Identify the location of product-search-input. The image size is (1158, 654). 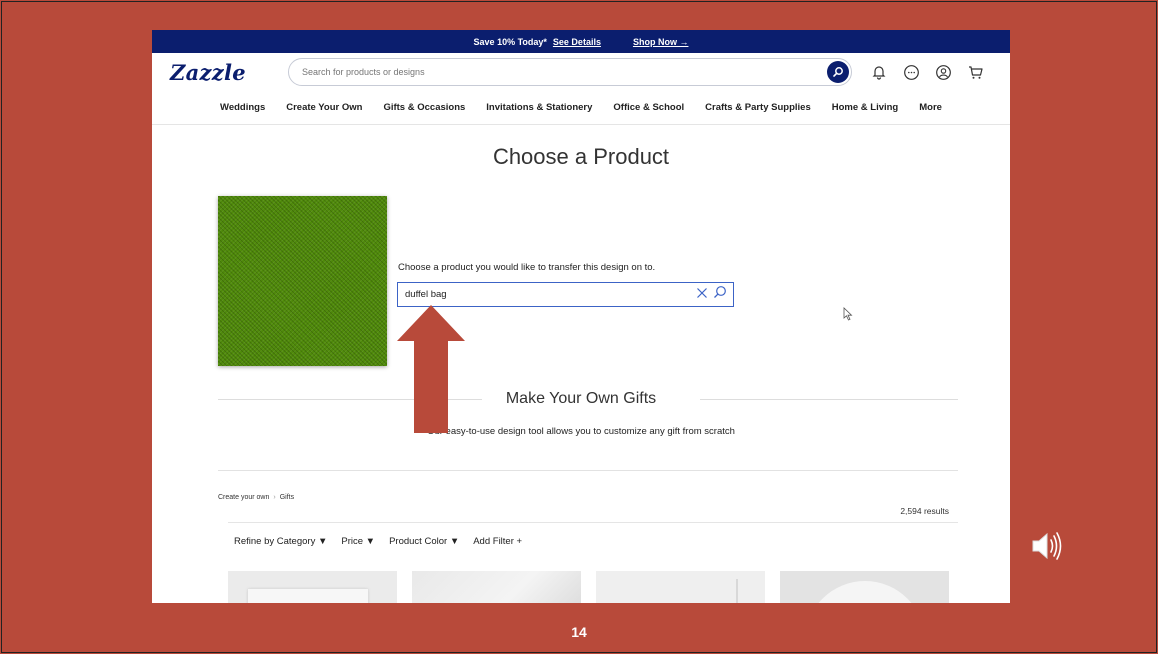
(550, 294).